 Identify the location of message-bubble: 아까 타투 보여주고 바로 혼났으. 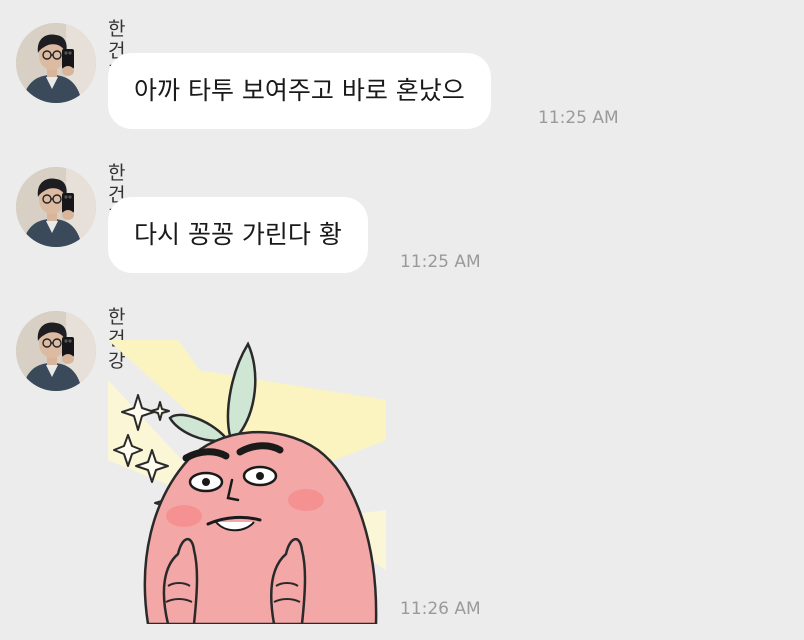
(299, 91).